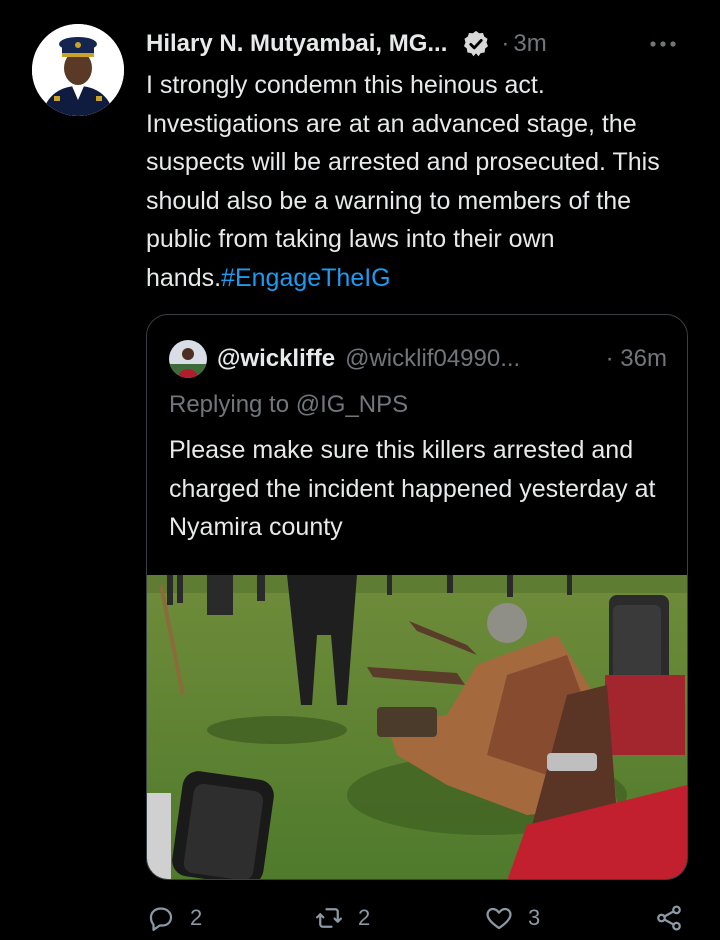 The height and width of the screenshot is (940, 720). Describe the element at coordinates (529, 44) in the screenshot. I see `tweet-time: 3m` at that location.